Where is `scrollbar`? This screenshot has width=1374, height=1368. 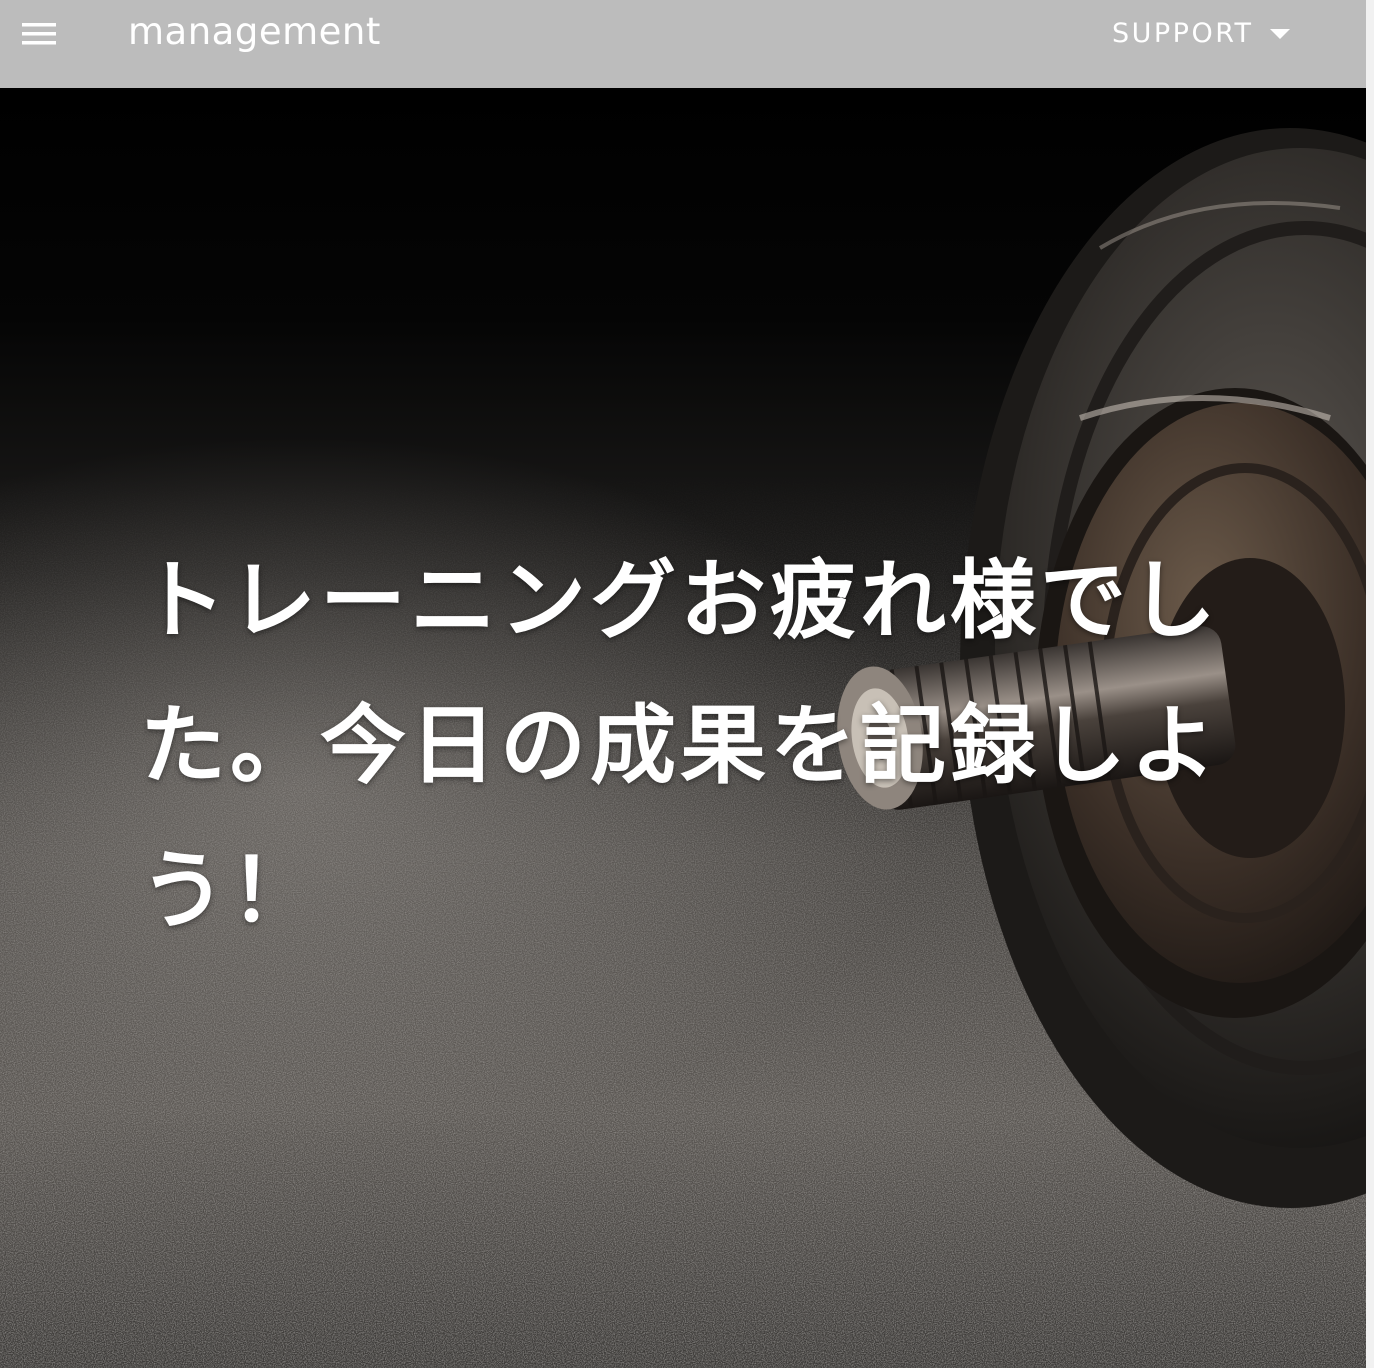 scrollbar is located at coordinates (1370, 684).